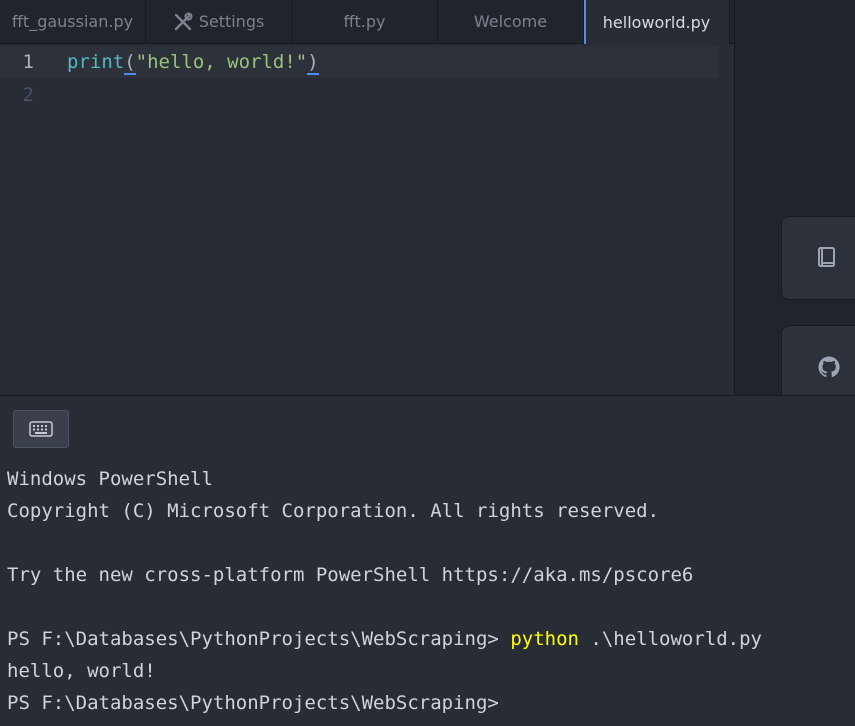 The image size is (855, 726). What do you see at coordinates (221, 62) in the screenshot?
I see `code-string: "hello, world!"` at bounding box center [221, 62].